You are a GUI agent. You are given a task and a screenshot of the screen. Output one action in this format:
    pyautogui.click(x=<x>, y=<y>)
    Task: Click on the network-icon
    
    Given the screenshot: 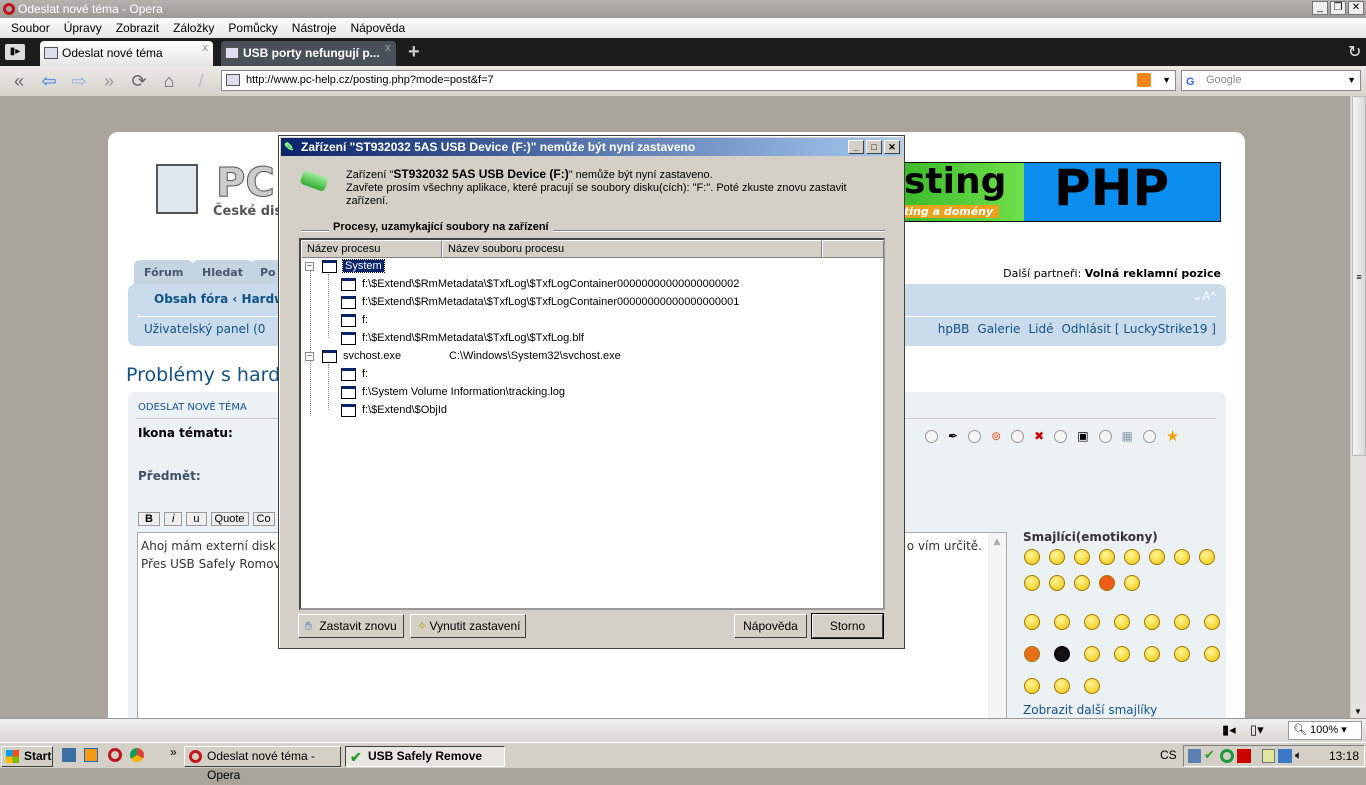 What is the action you would take?
    pyautogui.click(x=1285, y=756)
    